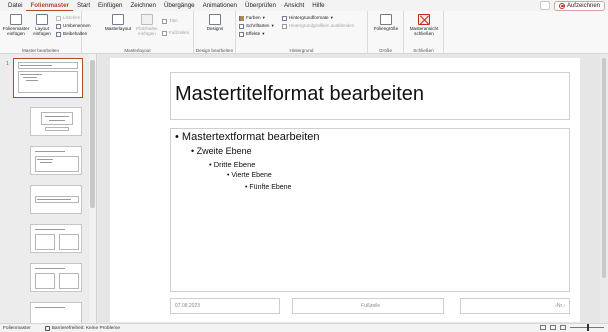 The height and width of the screenshot is (332, 608). Describe the element at coordinates (56, 277) in the screenshot. I see `thumbnail-layout-comparison` at that location.